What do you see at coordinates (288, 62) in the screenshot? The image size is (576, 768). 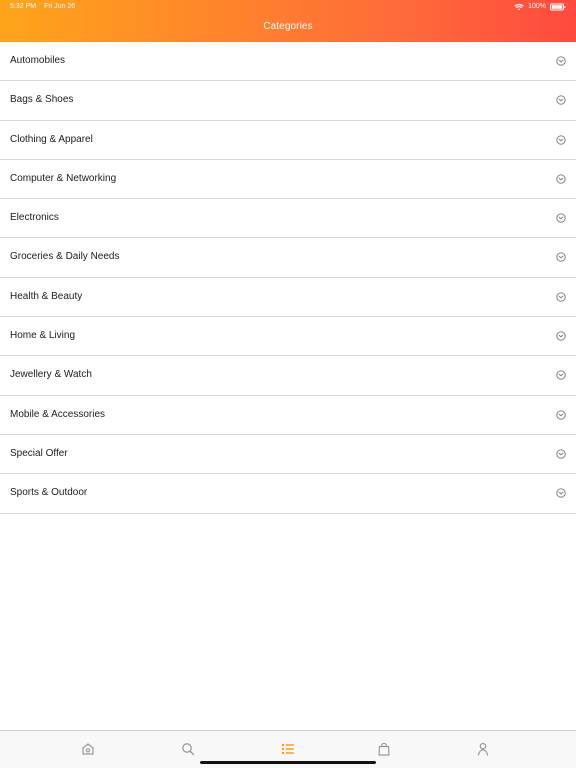 I see `category-row-automobiles: Automobiles` at bounding box center [288, 62].